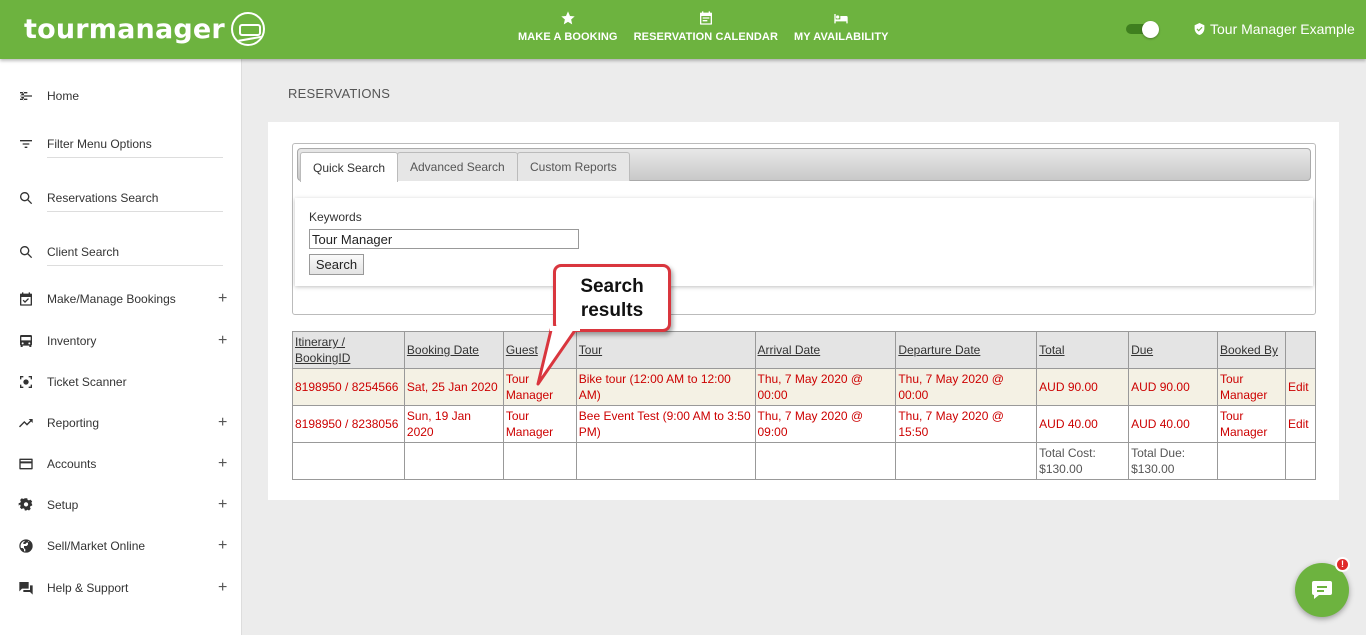 The height and width of the screenshot is (635, 1366). I want to click on chat-bubble-icon, so click(1322, 590).